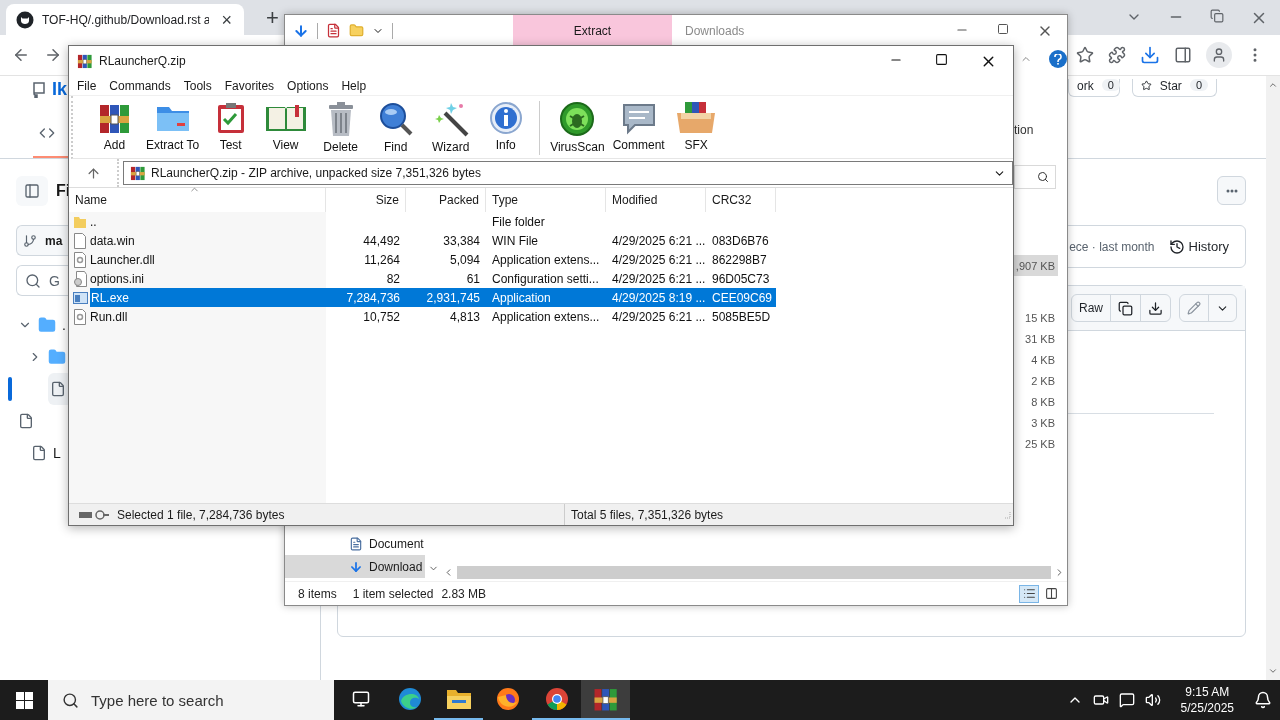  Describe the element at coordinates (1273, 671) in the screenshot. I see `scroll-down-icon` at that location.